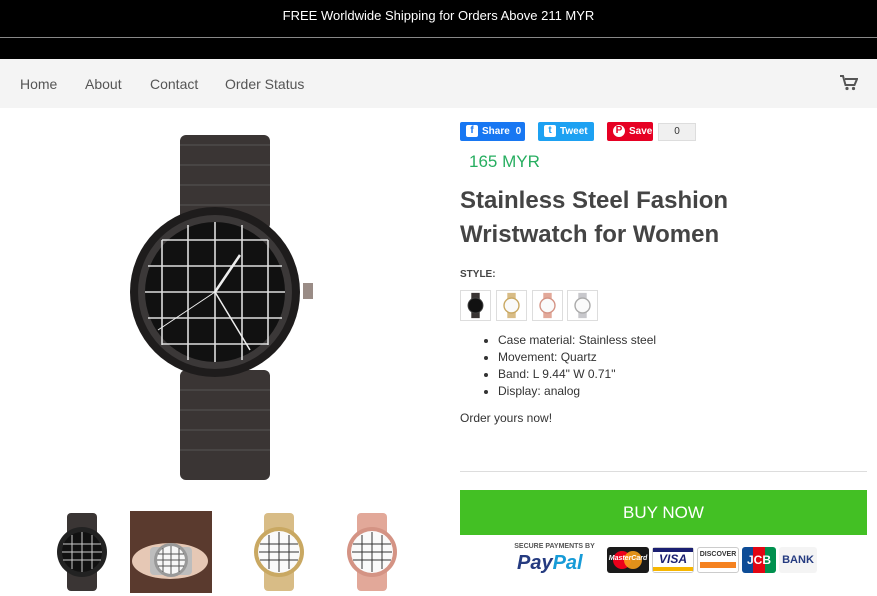  What do you see at coordinates (171, 552) in the screenshot?
I see `thumbnail-wrist-watch` at bounding box center [171, 552].